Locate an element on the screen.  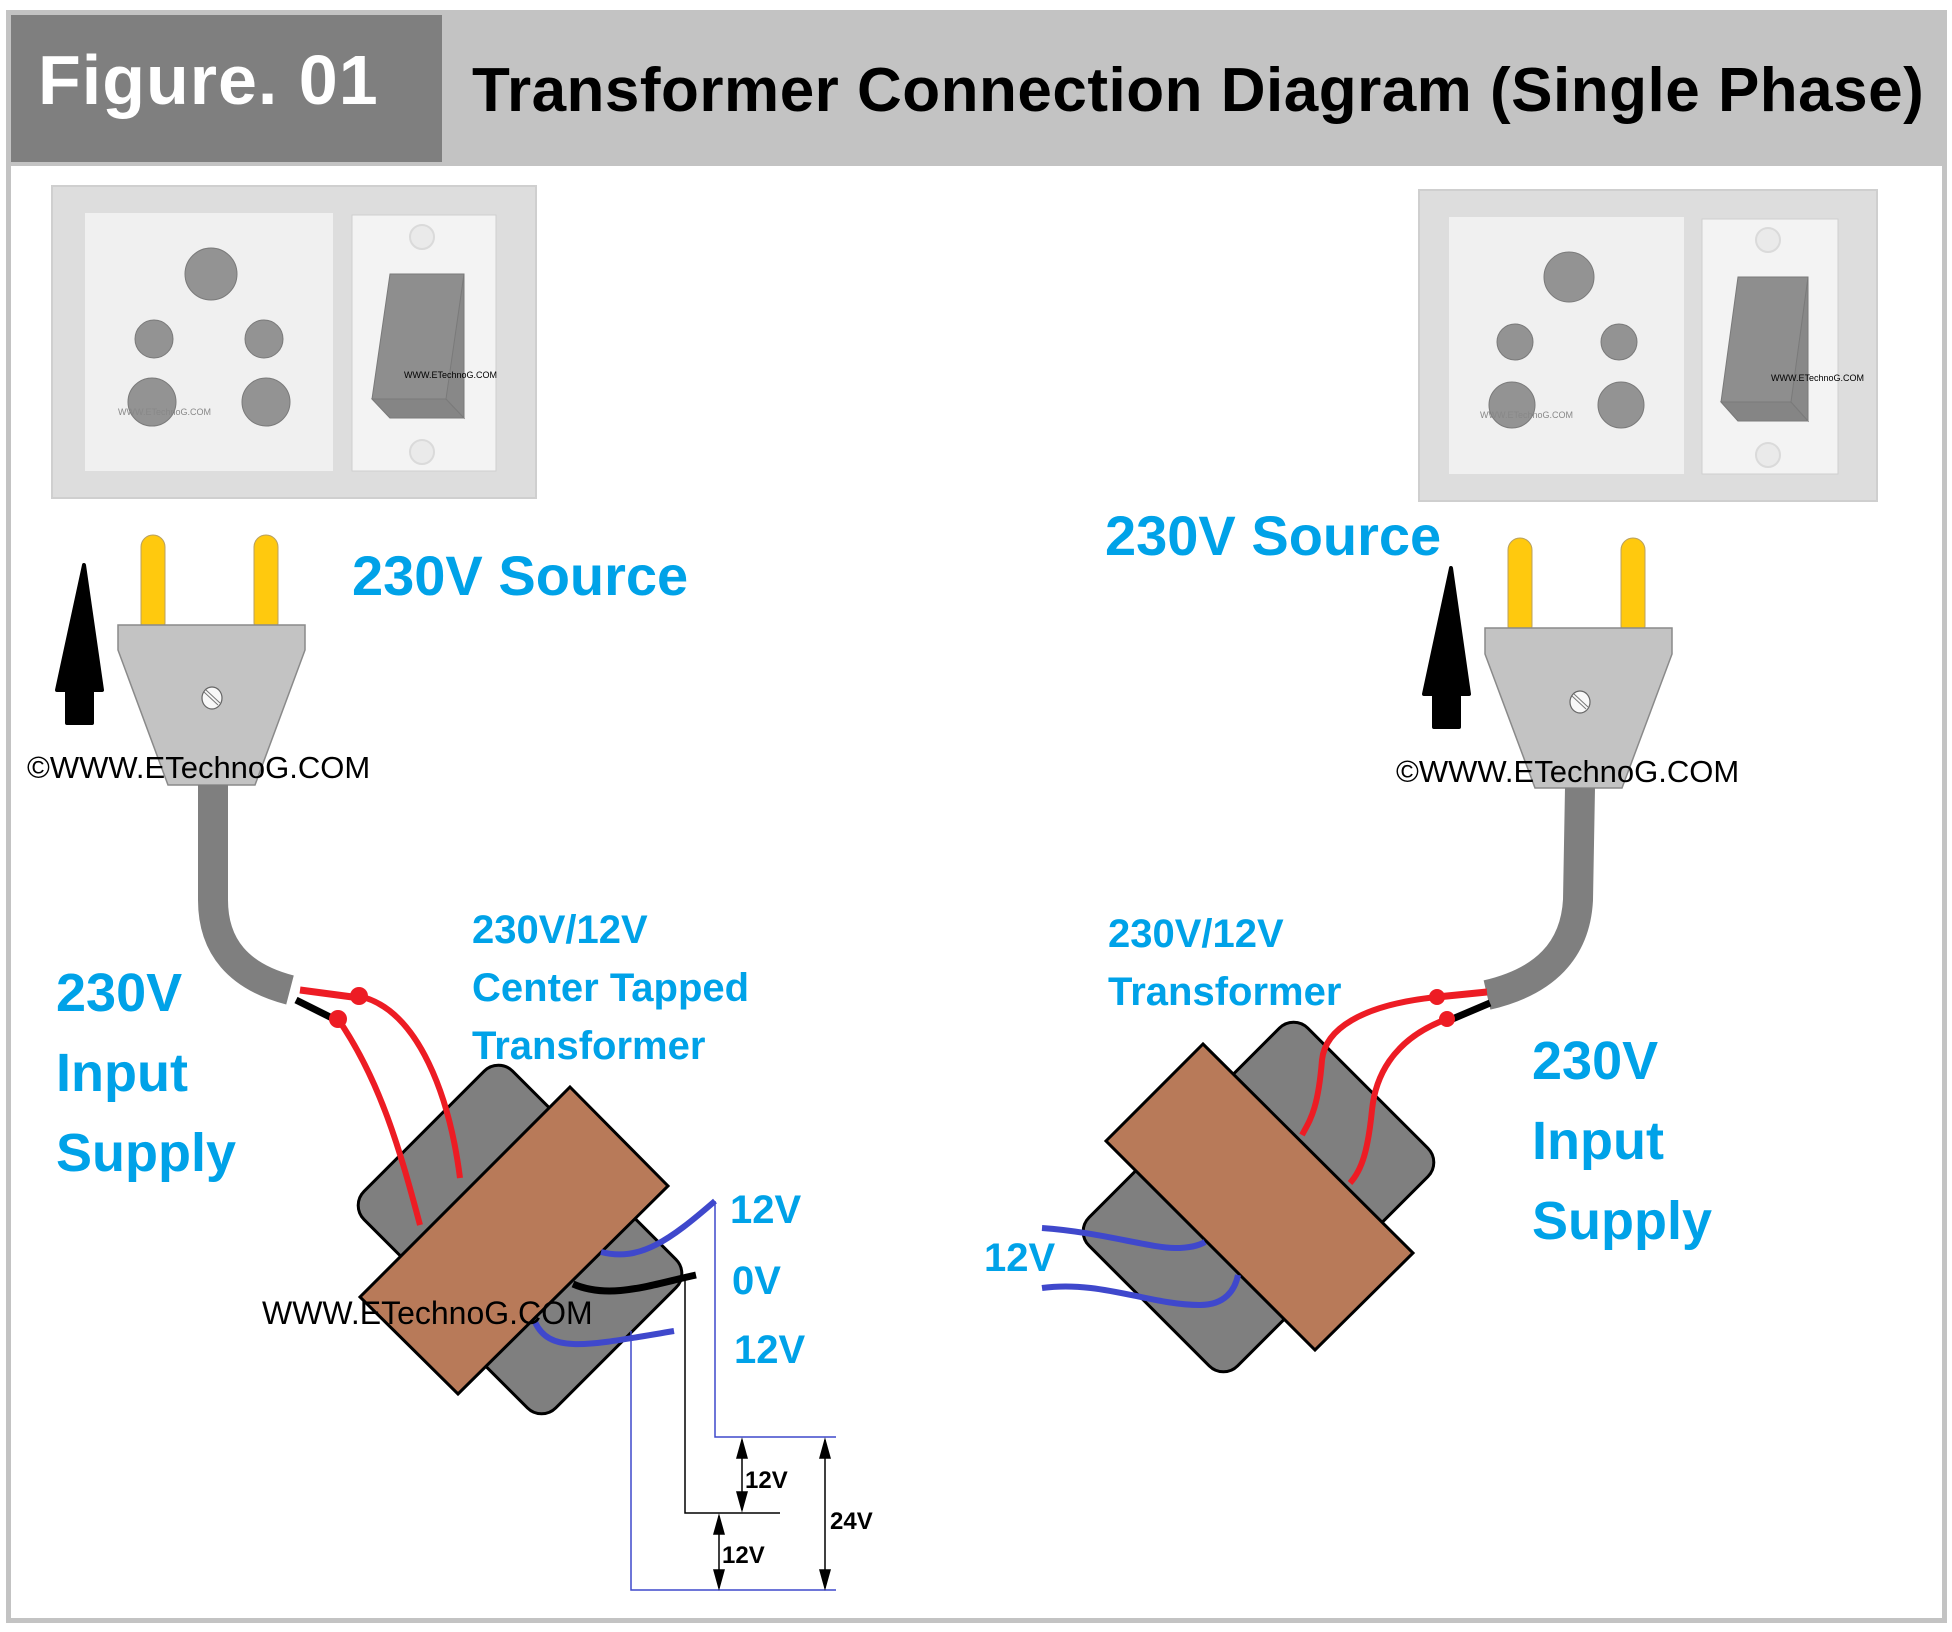
left-input-label-line3: Supply is located at coordinates (146, 1153).